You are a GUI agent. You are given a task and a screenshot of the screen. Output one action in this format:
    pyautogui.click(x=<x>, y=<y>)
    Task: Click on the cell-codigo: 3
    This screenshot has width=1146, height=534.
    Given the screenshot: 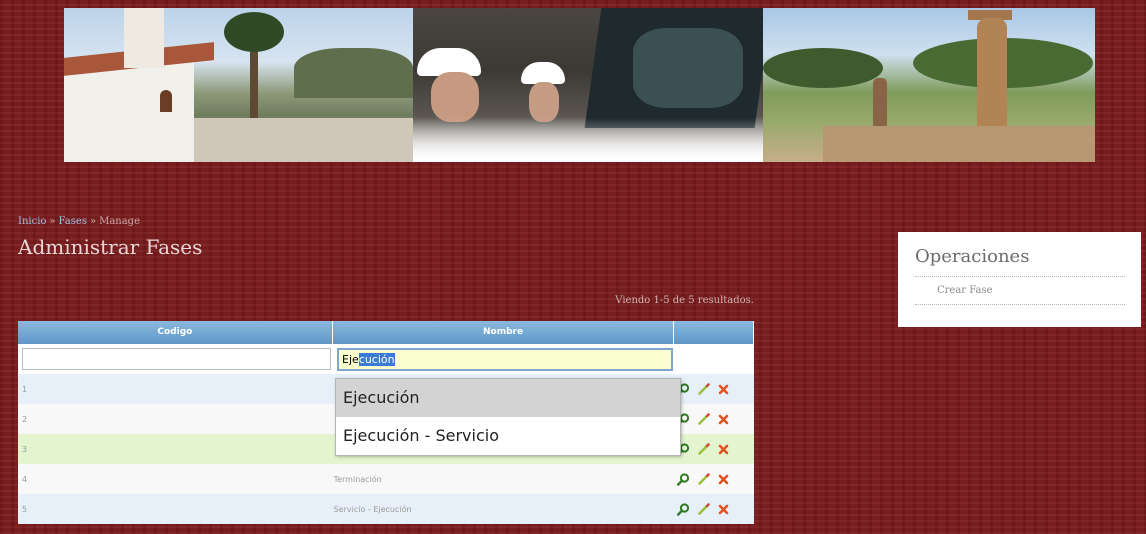 What is the action you would take?
    pyautogui.click(x=25, y=449)
    